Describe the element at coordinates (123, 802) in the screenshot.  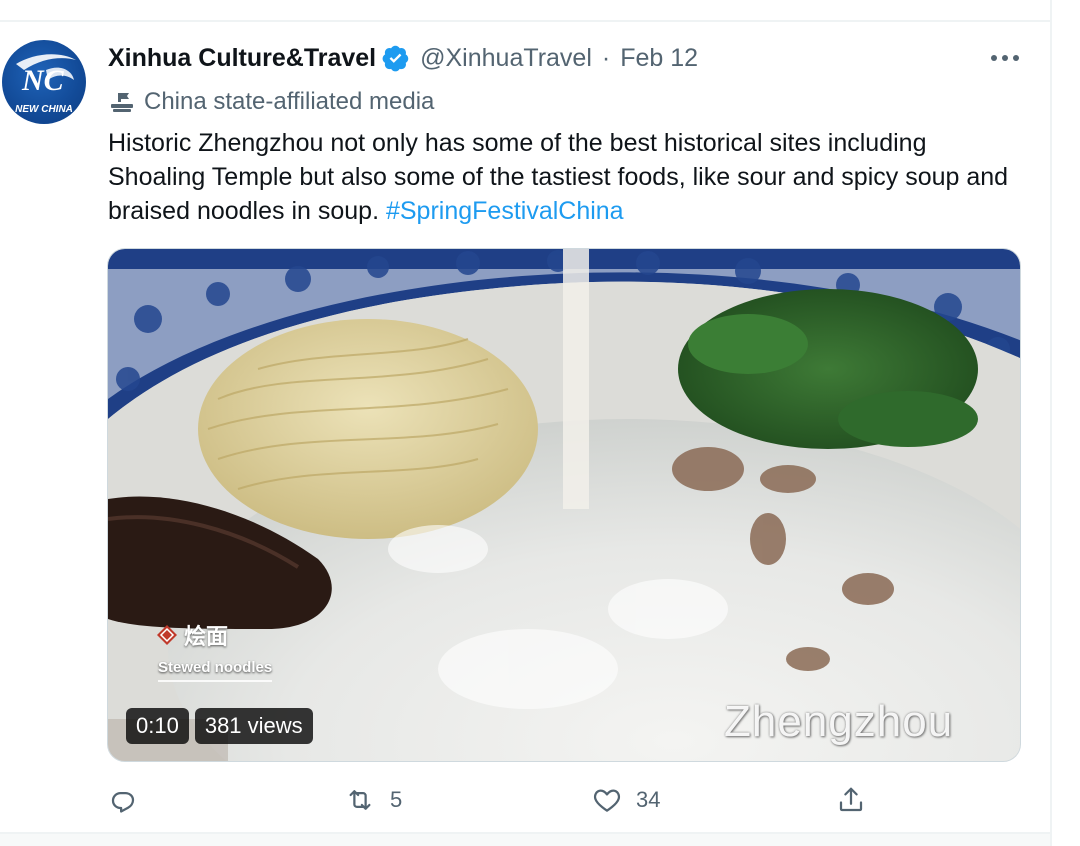
I see `reply-icon` at that location.